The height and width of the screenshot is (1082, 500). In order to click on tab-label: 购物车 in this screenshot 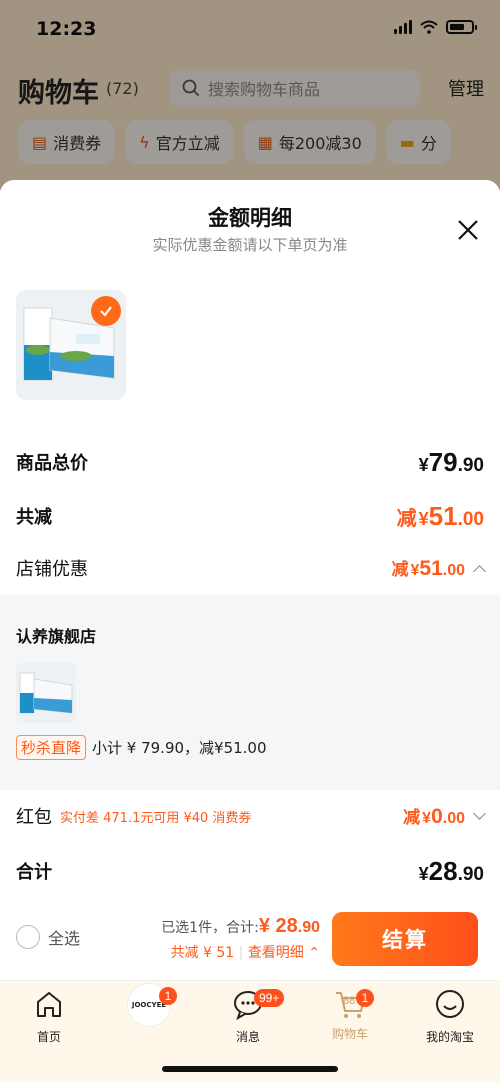, I will do `click(349, 1034)`.